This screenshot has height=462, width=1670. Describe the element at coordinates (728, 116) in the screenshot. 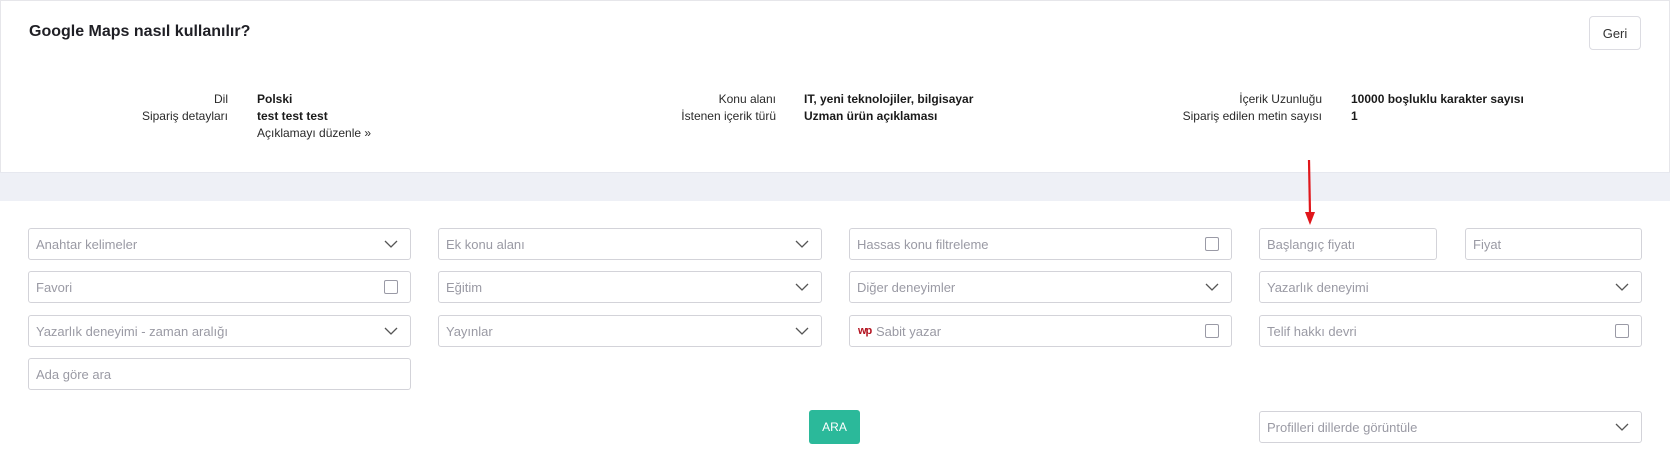

I see `content-type-label: İstenen içerik türü` at that location.